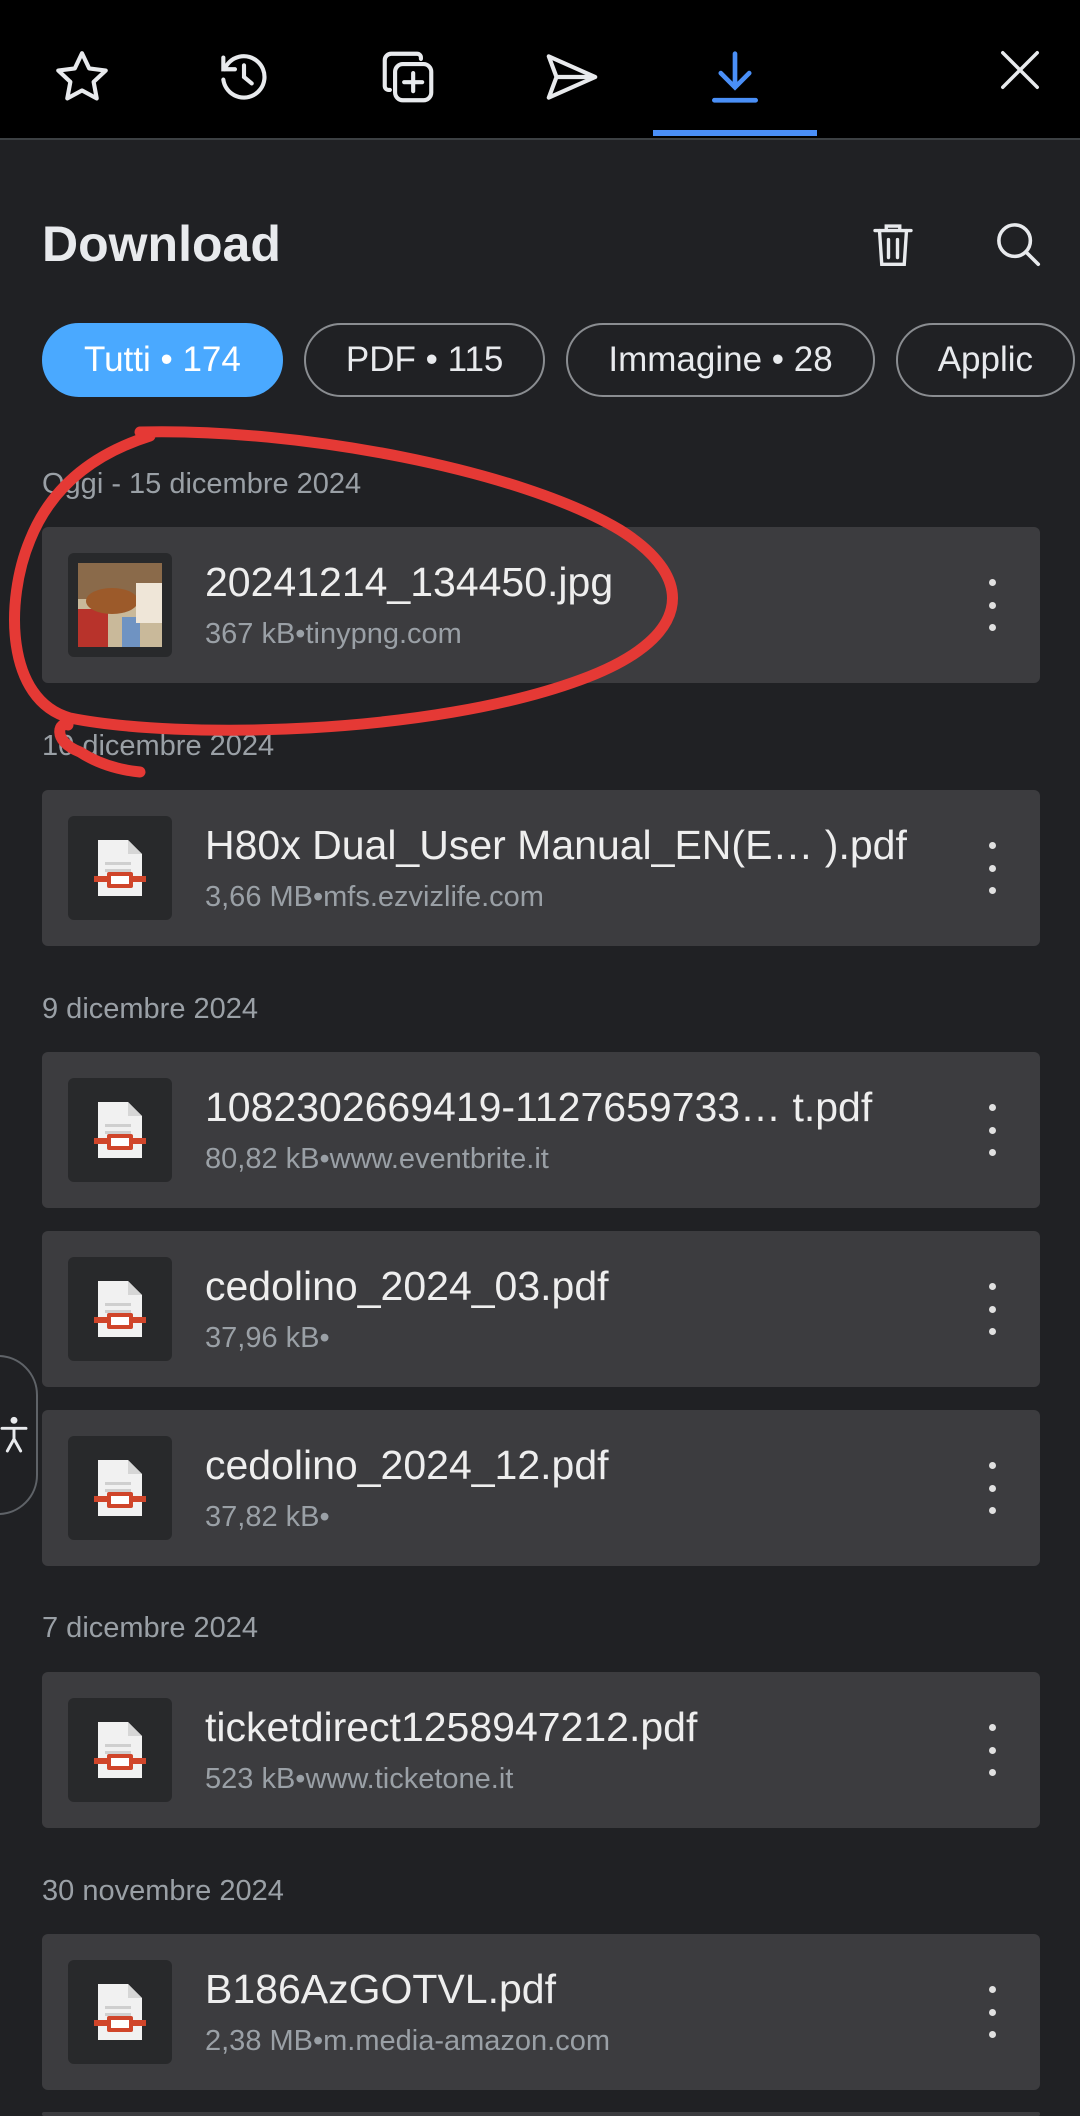 Image resolution: width=1080 pixels, height=2116 pixels. What do you see at coordinates (359, 1779) in the screenshot?
I see `file-meta: 523 kB•www.ticketone.it` at bounding box center [359, 1779].